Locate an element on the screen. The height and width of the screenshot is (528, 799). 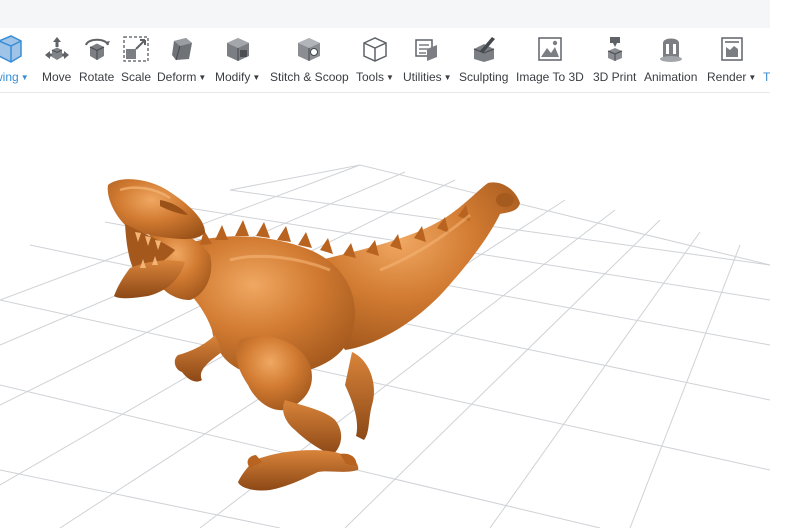
utilities-icon is located at coordinates (426, 50).